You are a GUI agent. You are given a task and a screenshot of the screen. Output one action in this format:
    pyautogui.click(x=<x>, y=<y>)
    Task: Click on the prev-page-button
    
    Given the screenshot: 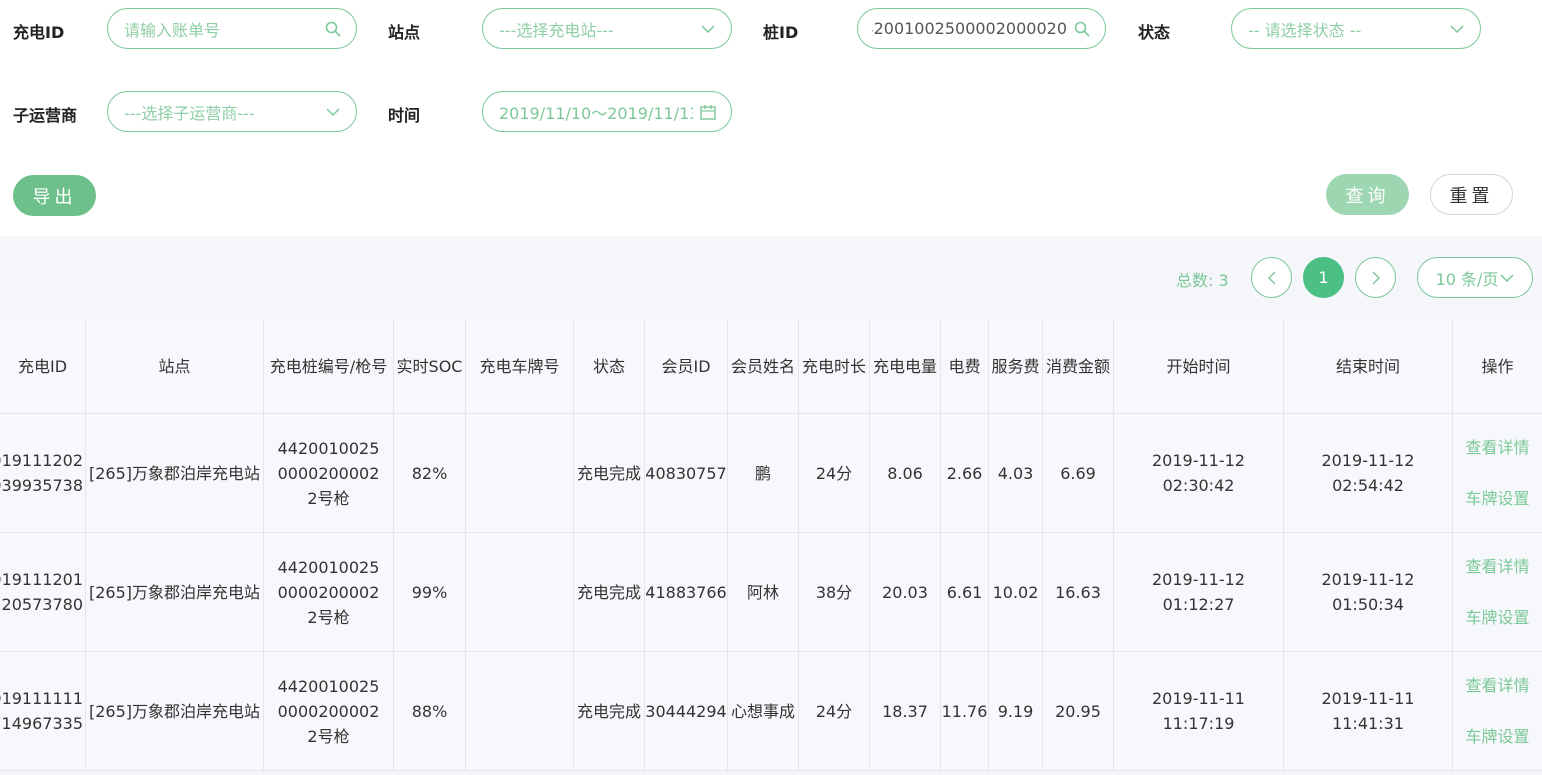 What is the action you would take?
    pyautogui.click(x=1271, y=277)
    